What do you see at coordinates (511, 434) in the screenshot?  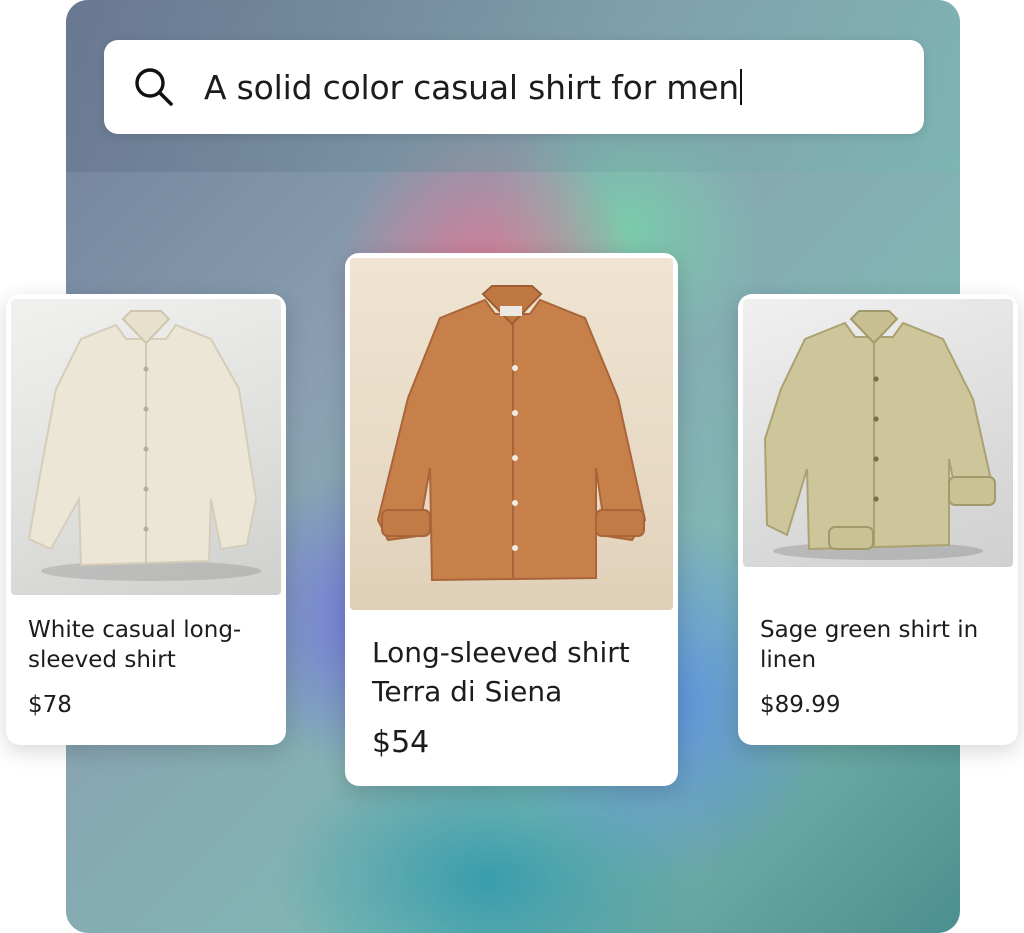 I see `terracotta-shirt-photo` at bounding box center [511, 434].